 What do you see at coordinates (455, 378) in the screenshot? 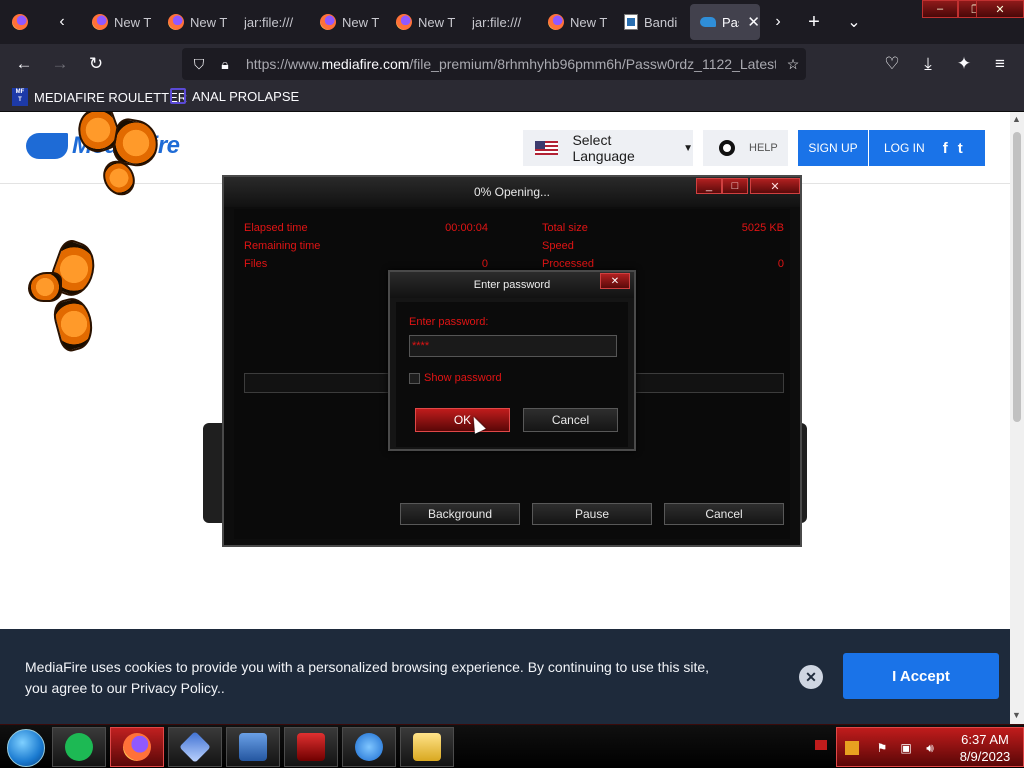
I see `show-password-checkbox: Show password` at bounding box center [455, 378].